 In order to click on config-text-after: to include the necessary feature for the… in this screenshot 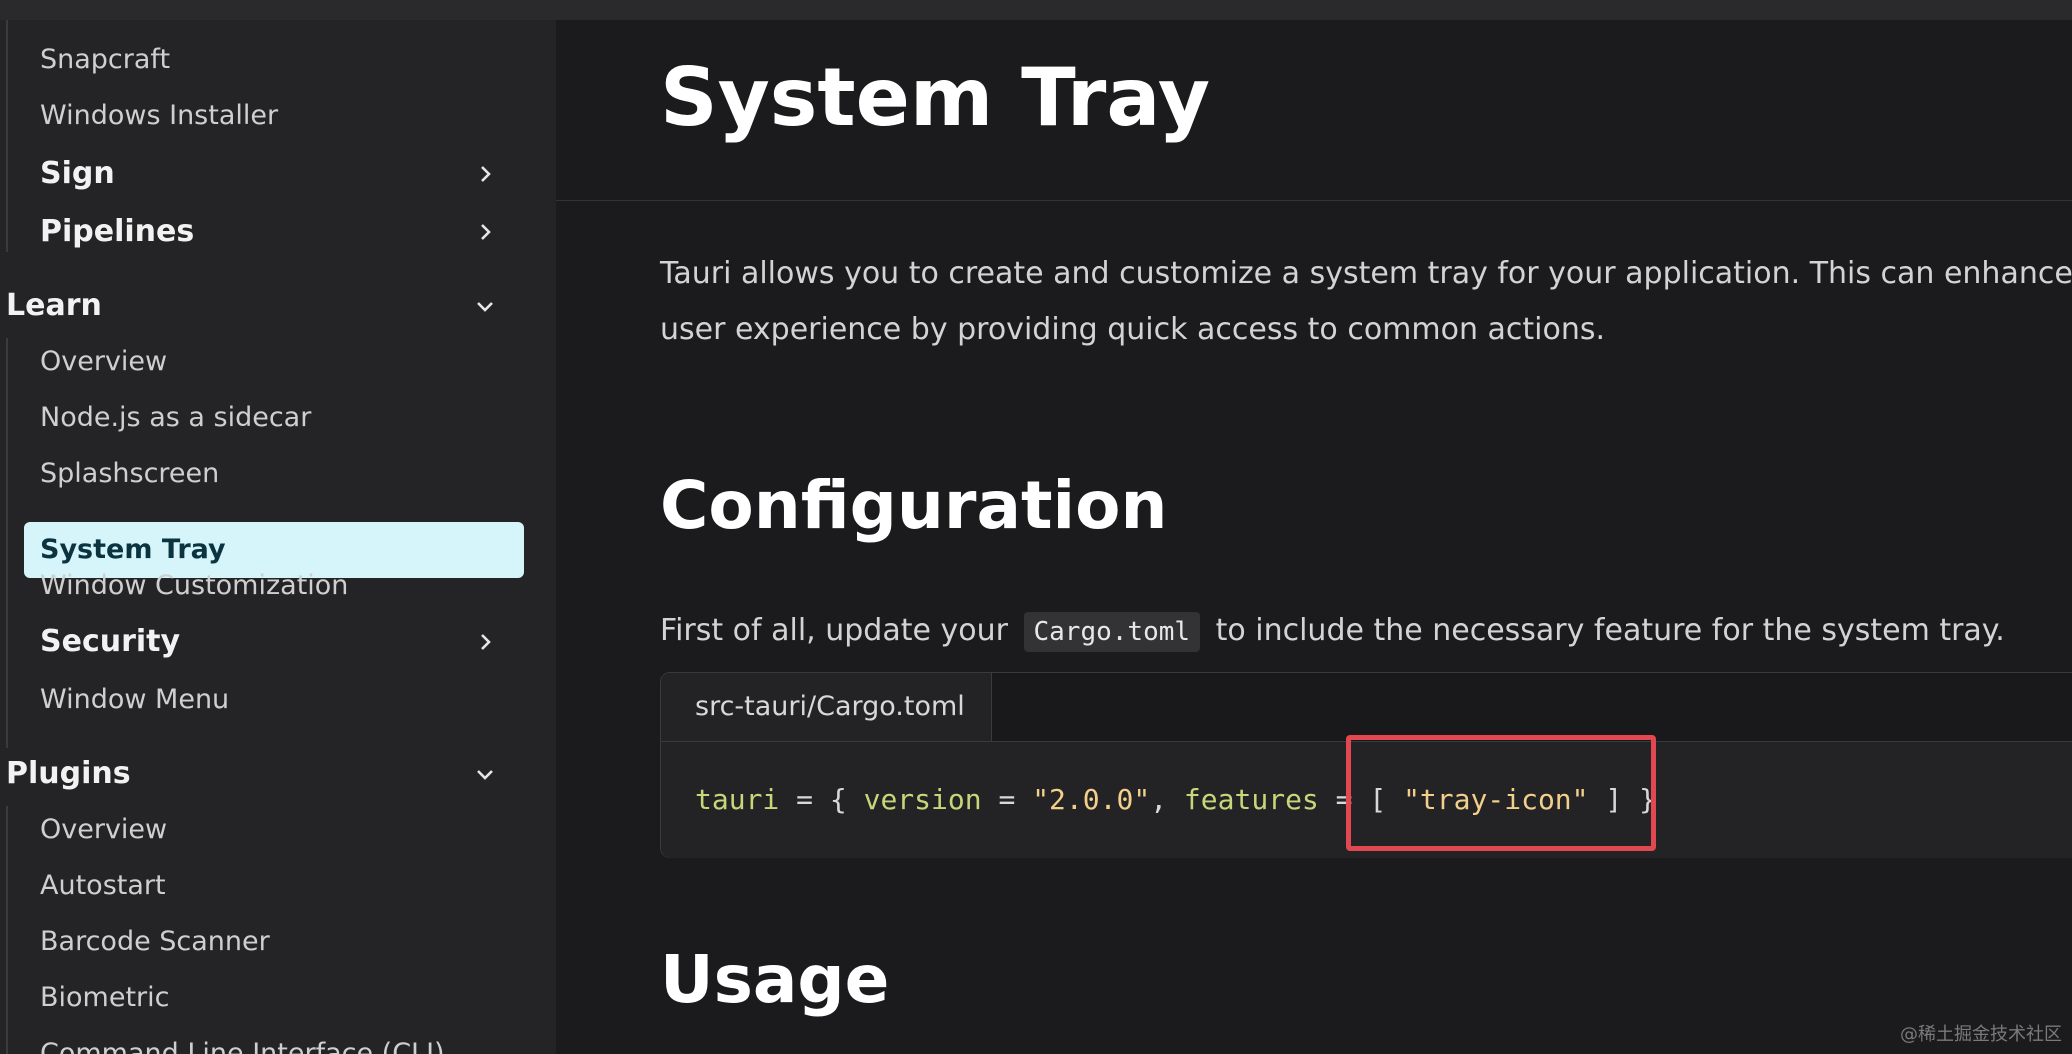, I will do `click(1610, 630)`.